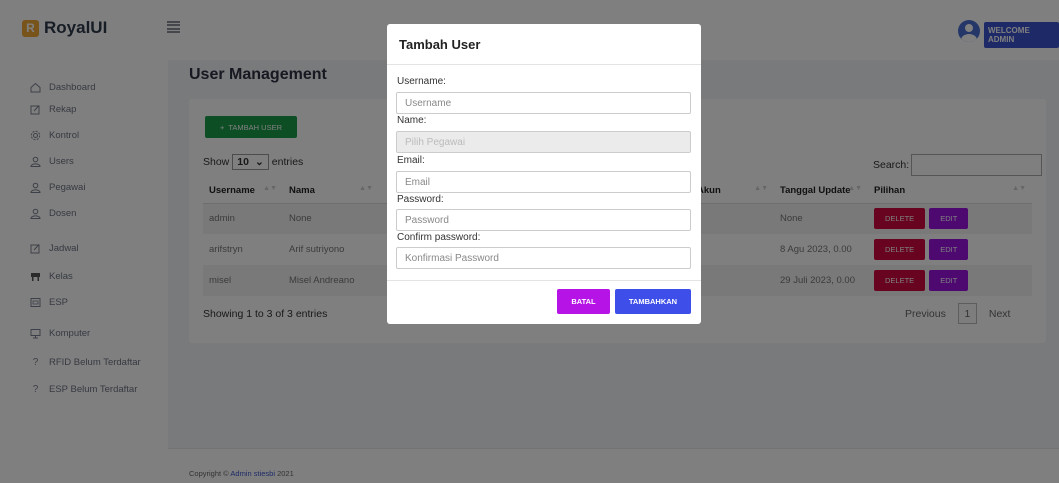  I want to click on modal-title: Tambah User, so click(440, 44).